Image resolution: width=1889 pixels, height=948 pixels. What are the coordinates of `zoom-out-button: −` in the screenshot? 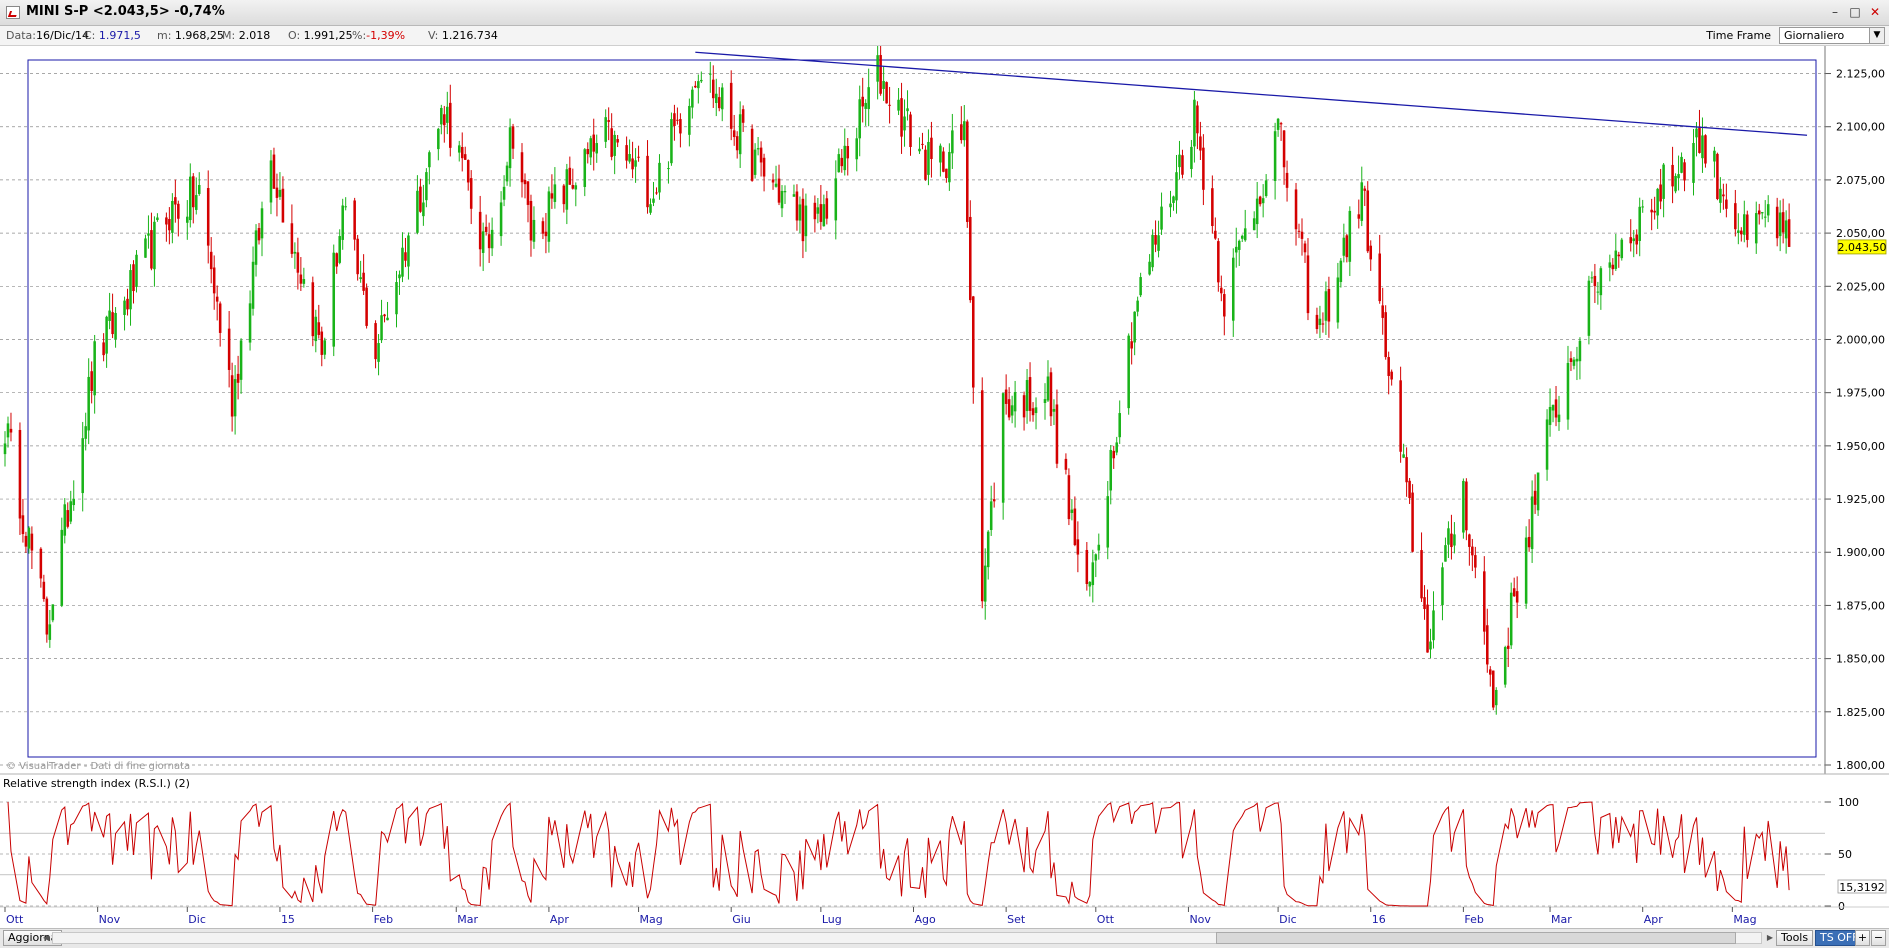 It's located at (1878, 938).